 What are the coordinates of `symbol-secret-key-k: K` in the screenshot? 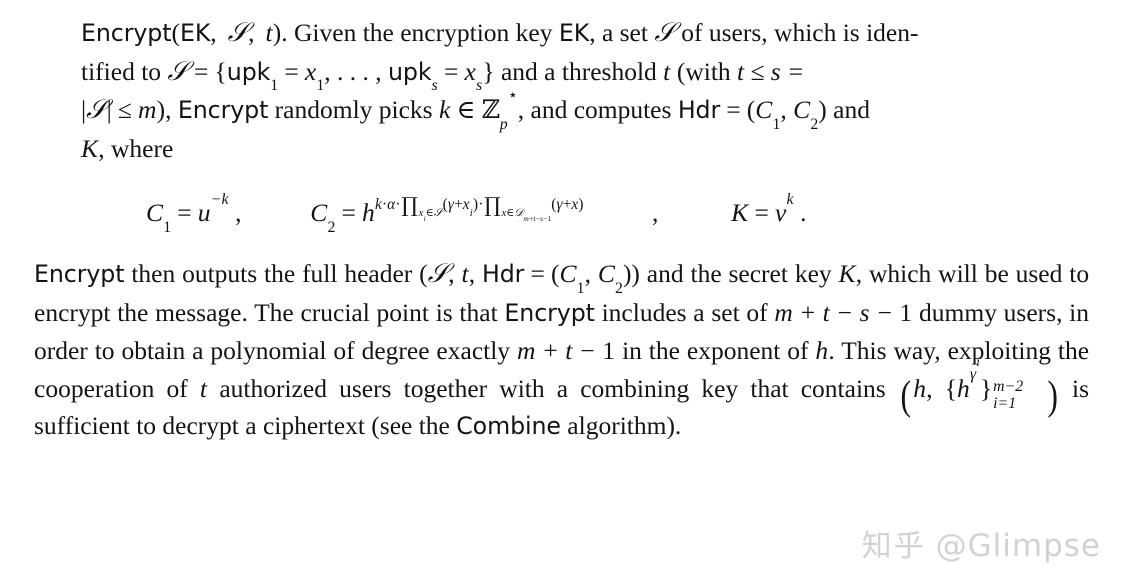 It's located at (90, 148).